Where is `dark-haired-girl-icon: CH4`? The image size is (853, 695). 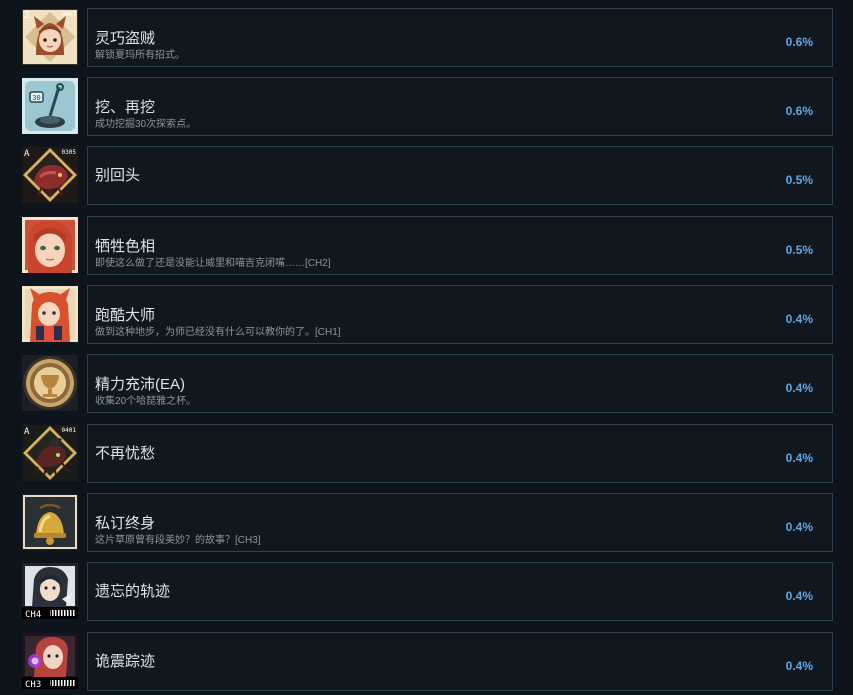 dark-haired-girl-icon: CH4 is located at coordinates (50, 591).